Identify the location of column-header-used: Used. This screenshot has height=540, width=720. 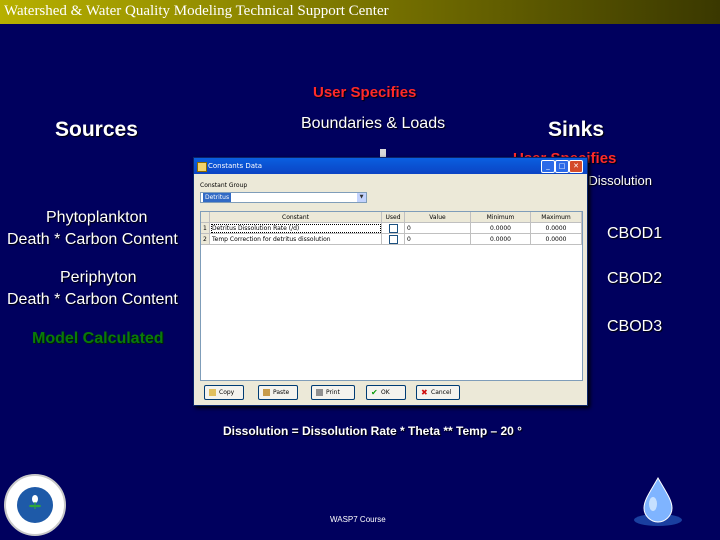
(393, 217).